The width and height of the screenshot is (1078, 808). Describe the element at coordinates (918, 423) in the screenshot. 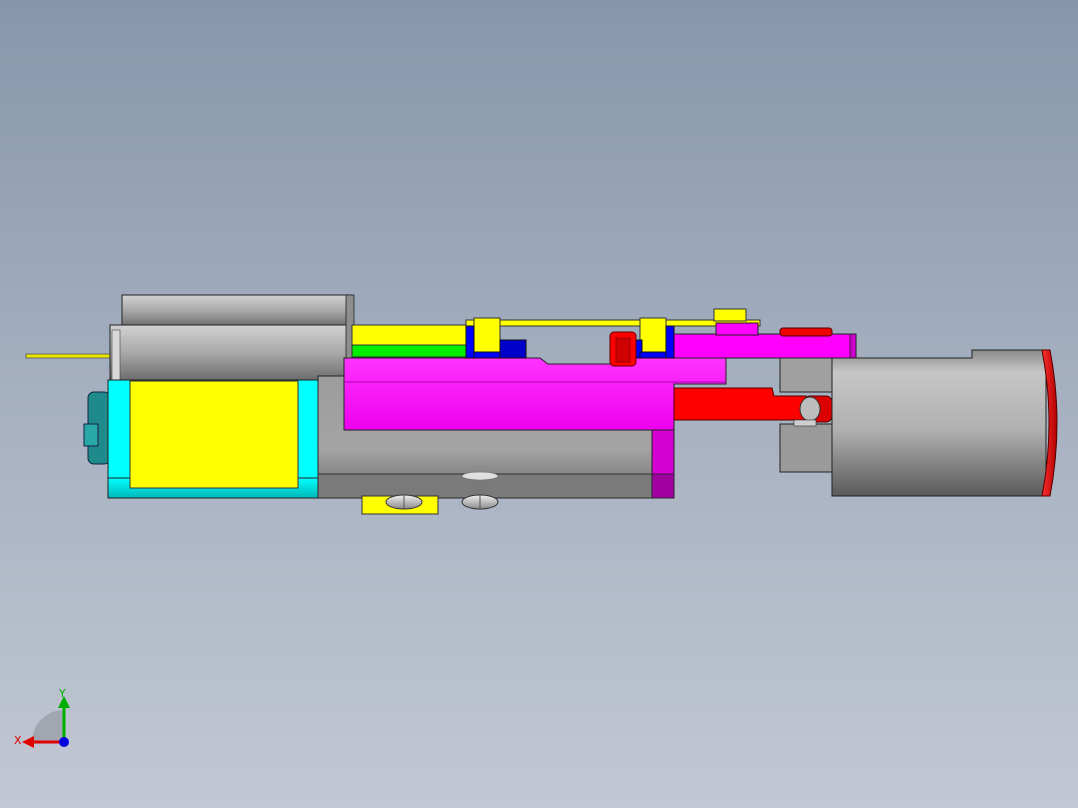

I see `actuator-knob` at that location.